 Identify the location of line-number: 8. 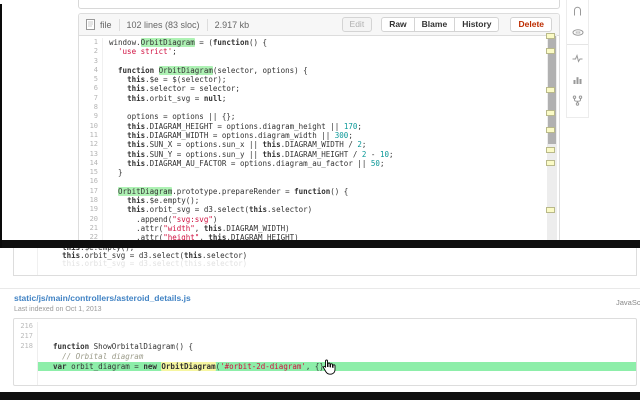
(91, 108).